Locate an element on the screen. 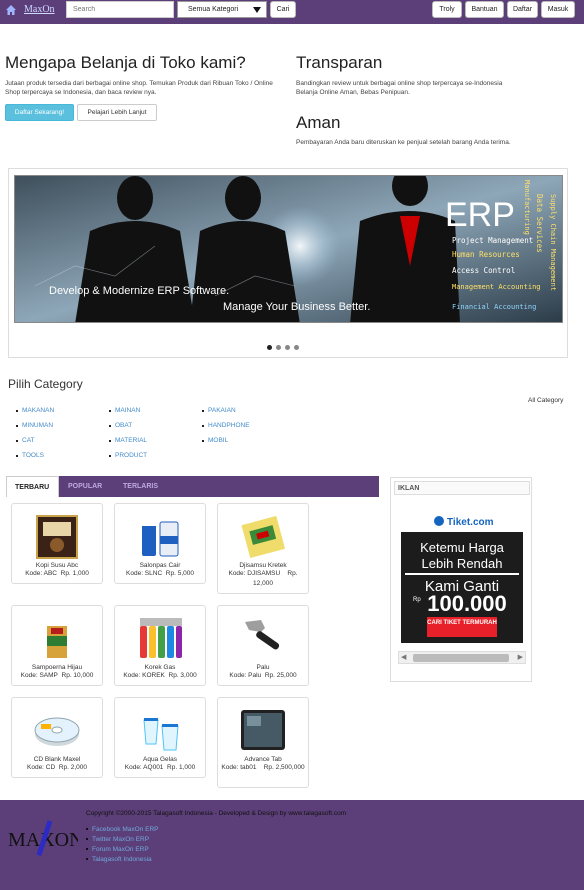 The height and width of the screenshot is (890, 584). register-now-button: Daftar Sekarang! is located at coordinates (39, 112).